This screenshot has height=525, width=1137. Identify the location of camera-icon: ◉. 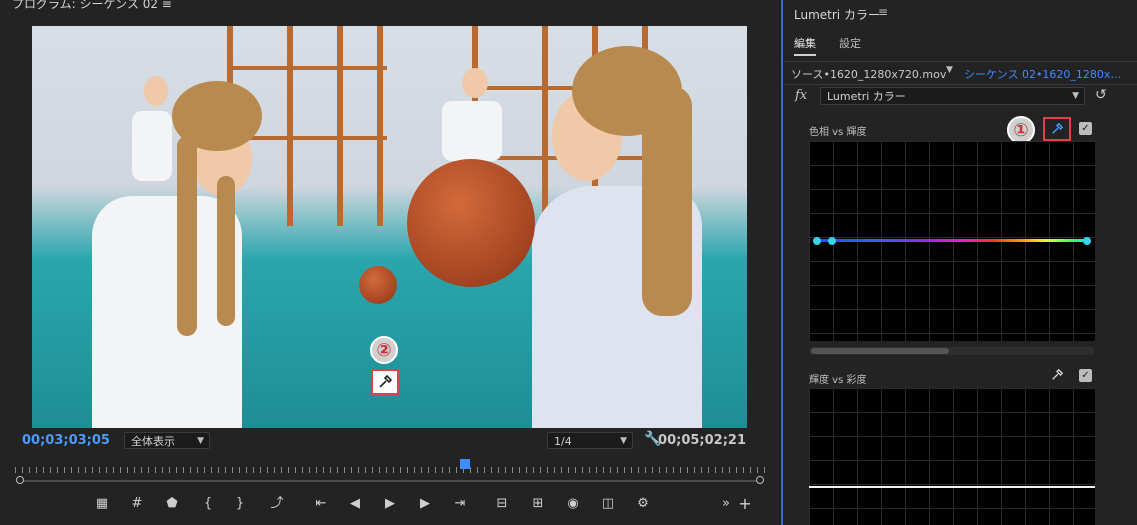
(573, 504).